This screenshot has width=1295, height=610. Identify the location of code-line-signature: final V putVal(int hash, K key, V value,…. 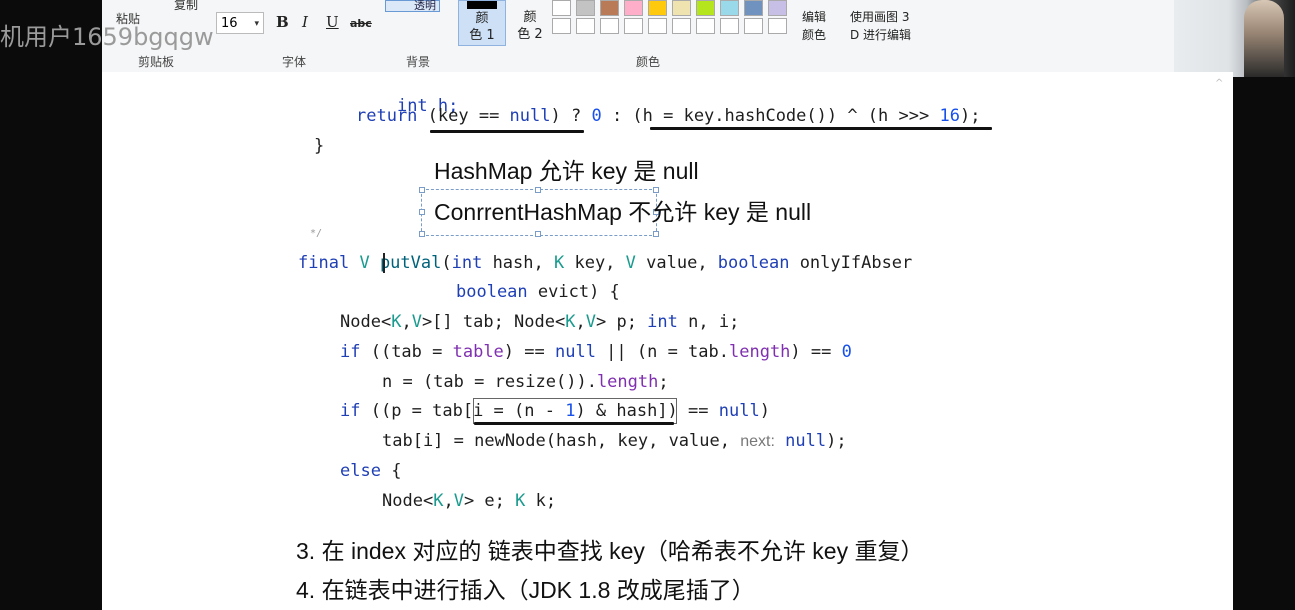
(605, 263).